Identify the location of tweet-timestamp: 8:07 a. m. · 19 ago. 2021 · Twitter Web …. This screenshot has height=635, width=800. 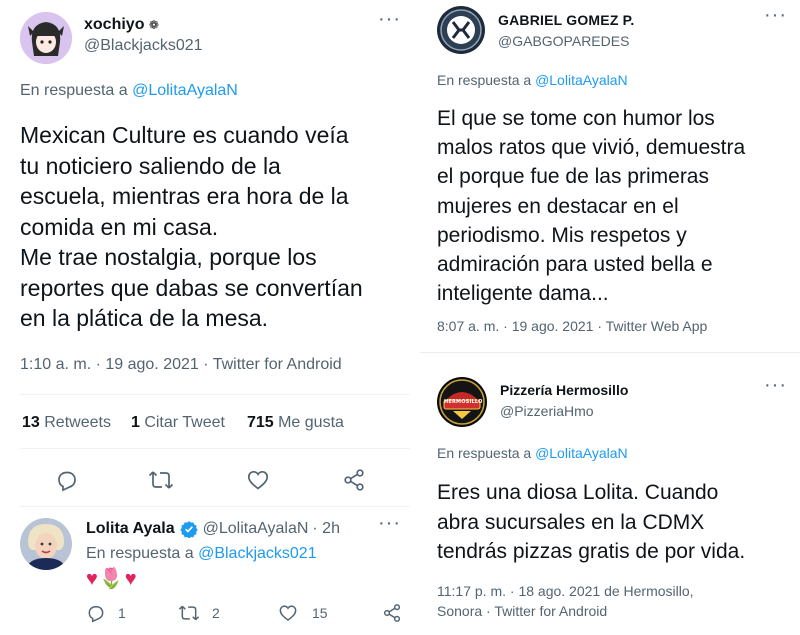
(572, 326).